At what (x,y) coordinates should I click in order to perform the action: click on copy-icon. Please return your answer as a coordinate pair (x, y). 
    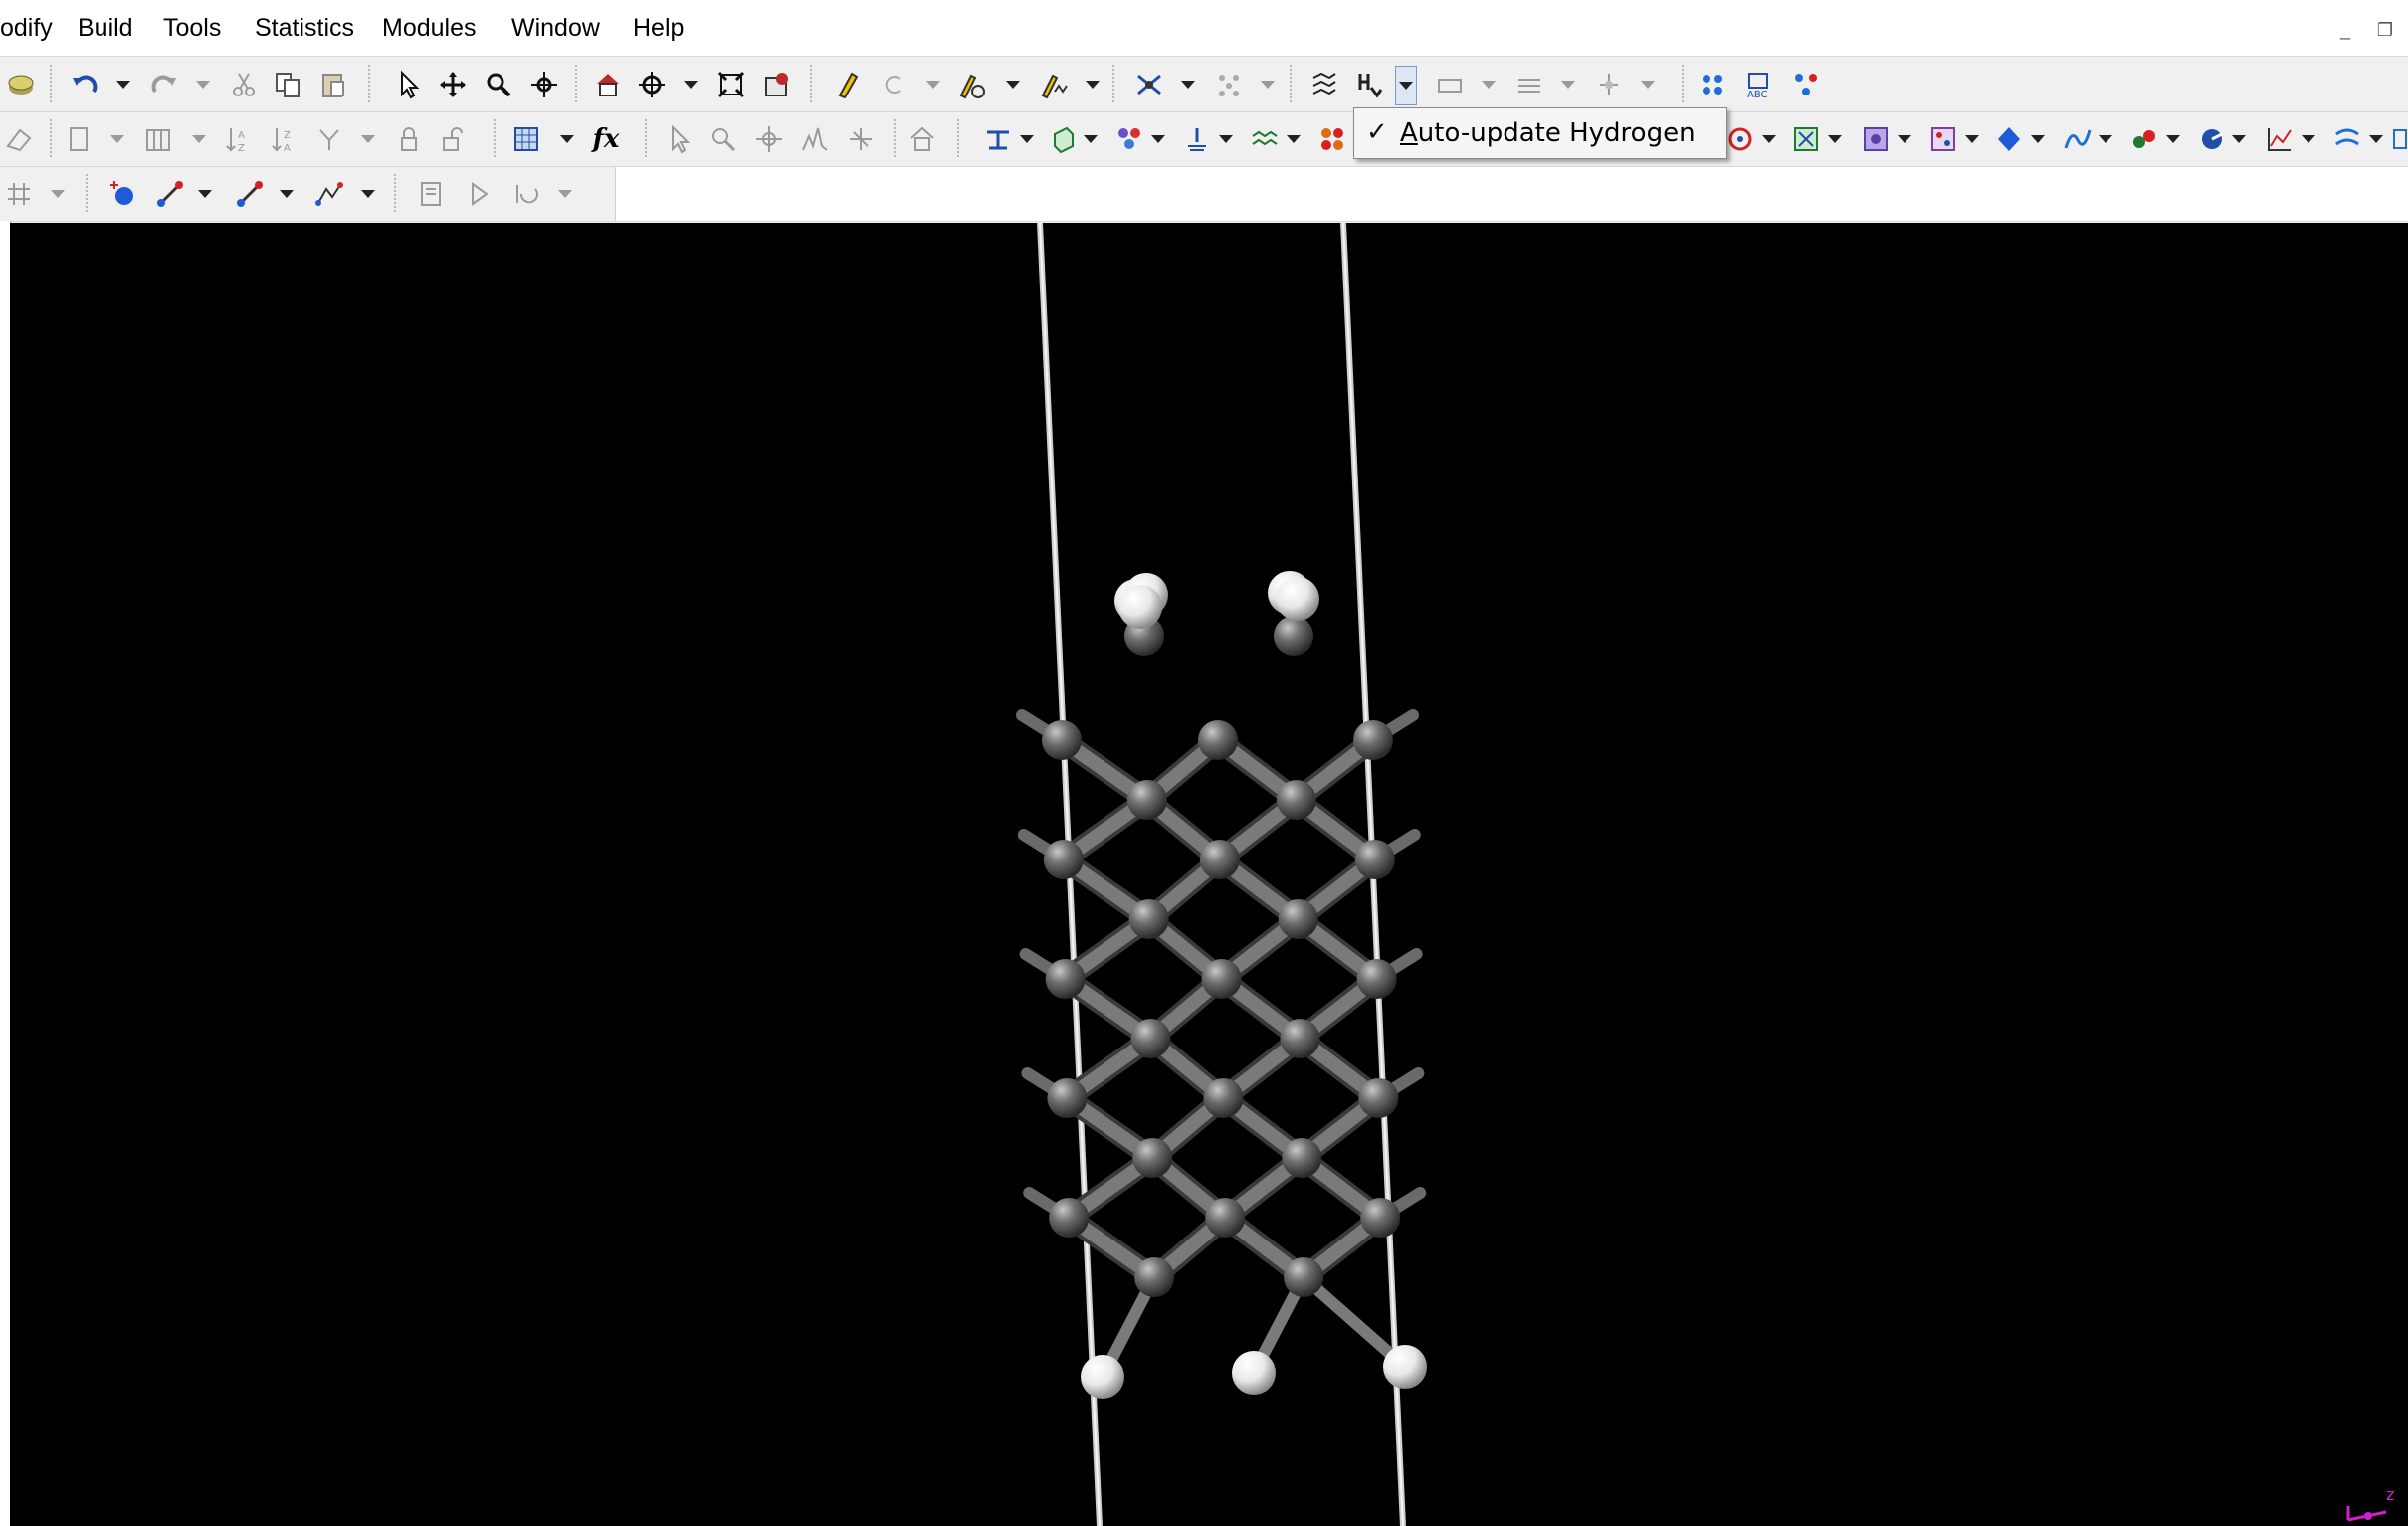
    Looking at the image, I should click on (287, 84).